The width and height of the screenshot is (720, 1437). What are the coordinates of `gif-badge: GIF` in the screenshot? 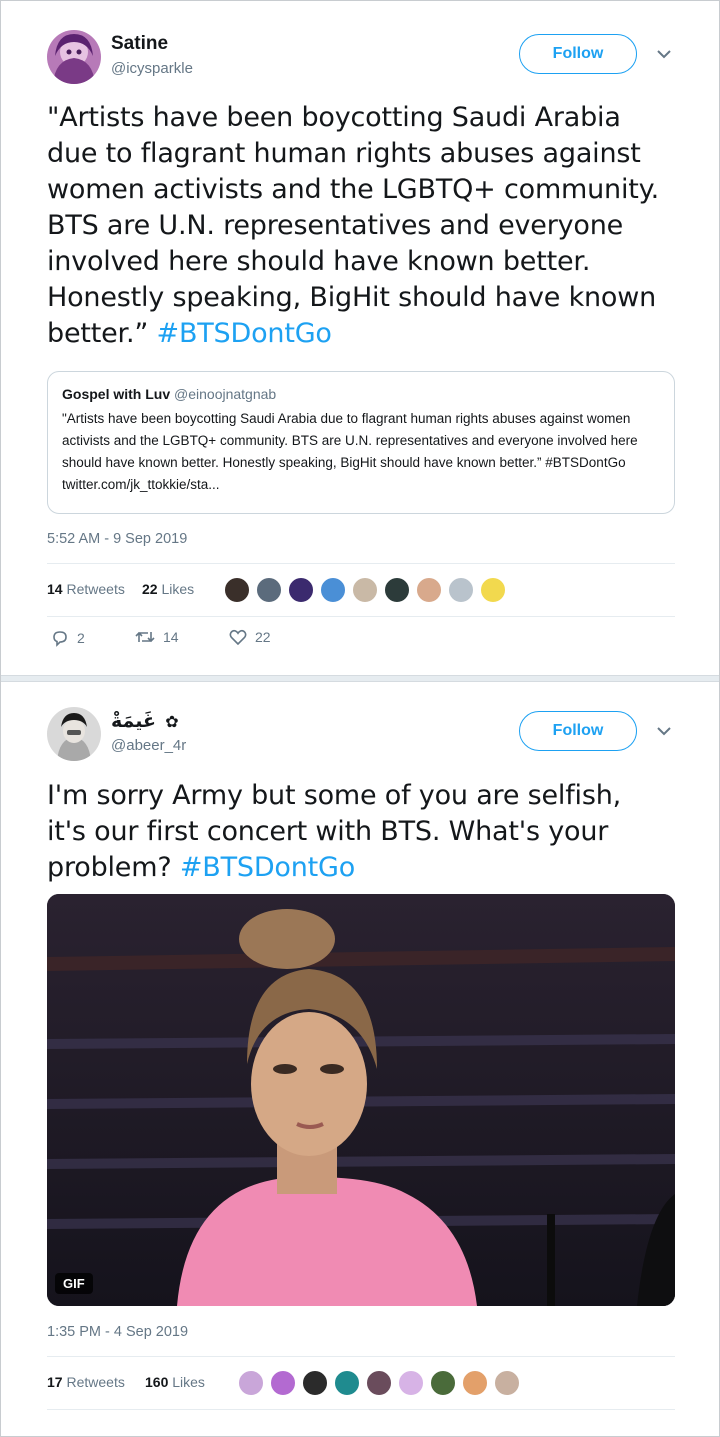 It's located at (74, 1283).